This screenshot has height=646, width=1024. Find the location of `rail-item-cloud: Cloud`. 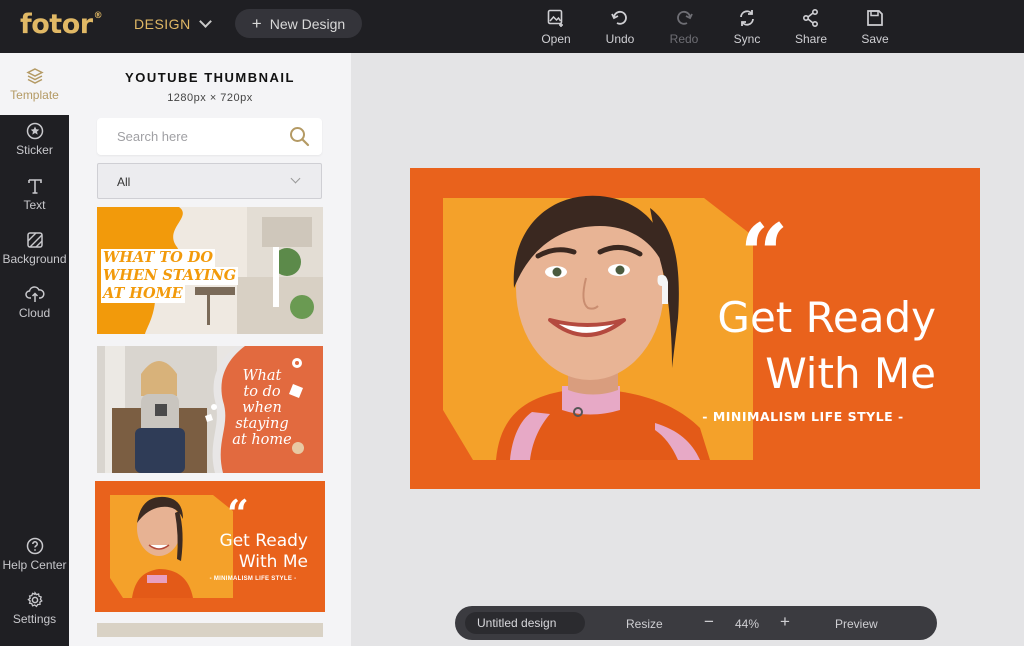

rail-item-cloud: Cloud is located at coordinates (34, 302).